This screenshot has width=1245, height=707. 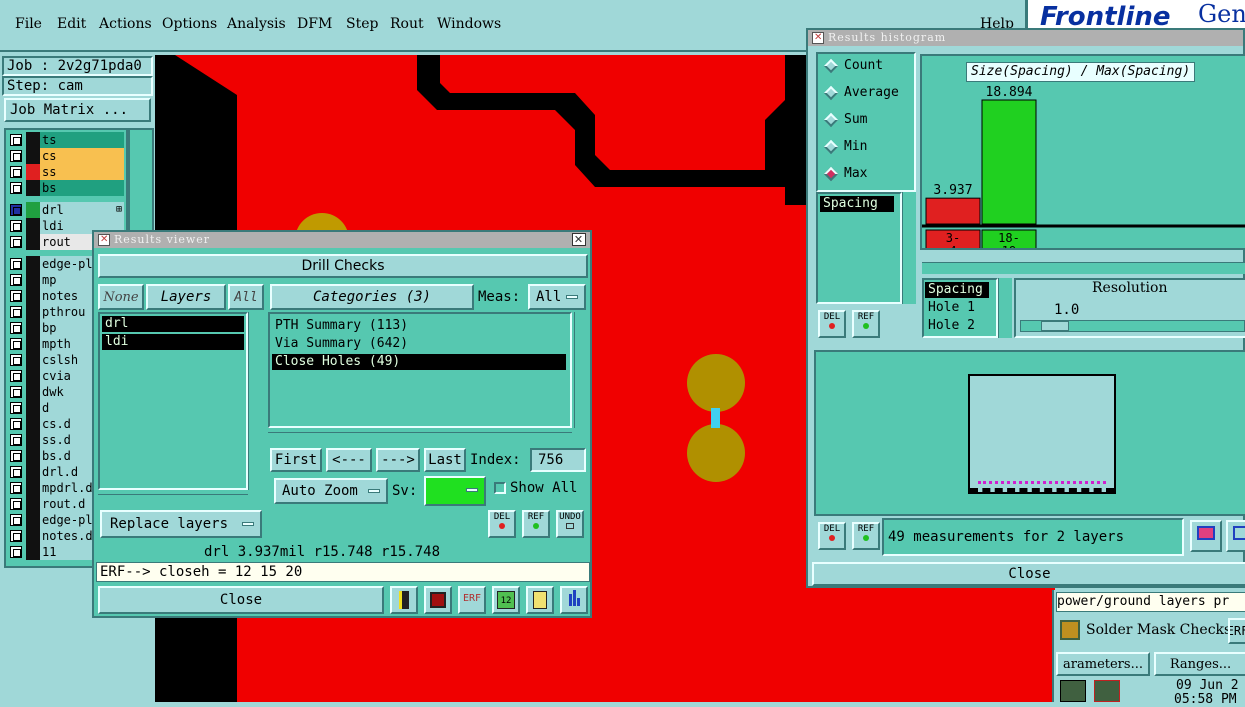 I want to click on first-button: First, so click(x=296, y=460).